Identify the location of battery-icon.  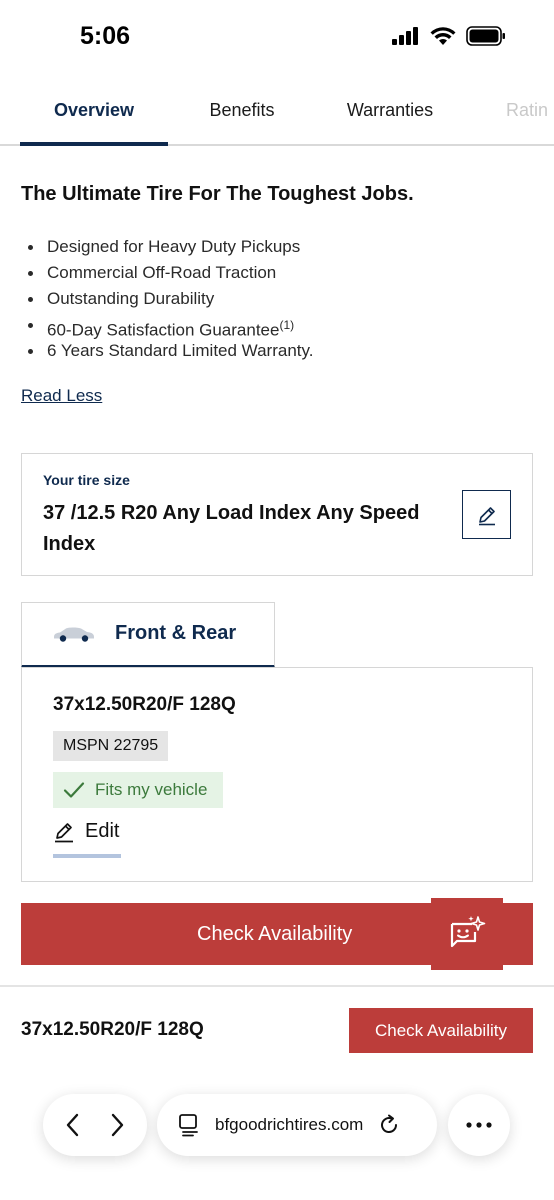
(485, 36).